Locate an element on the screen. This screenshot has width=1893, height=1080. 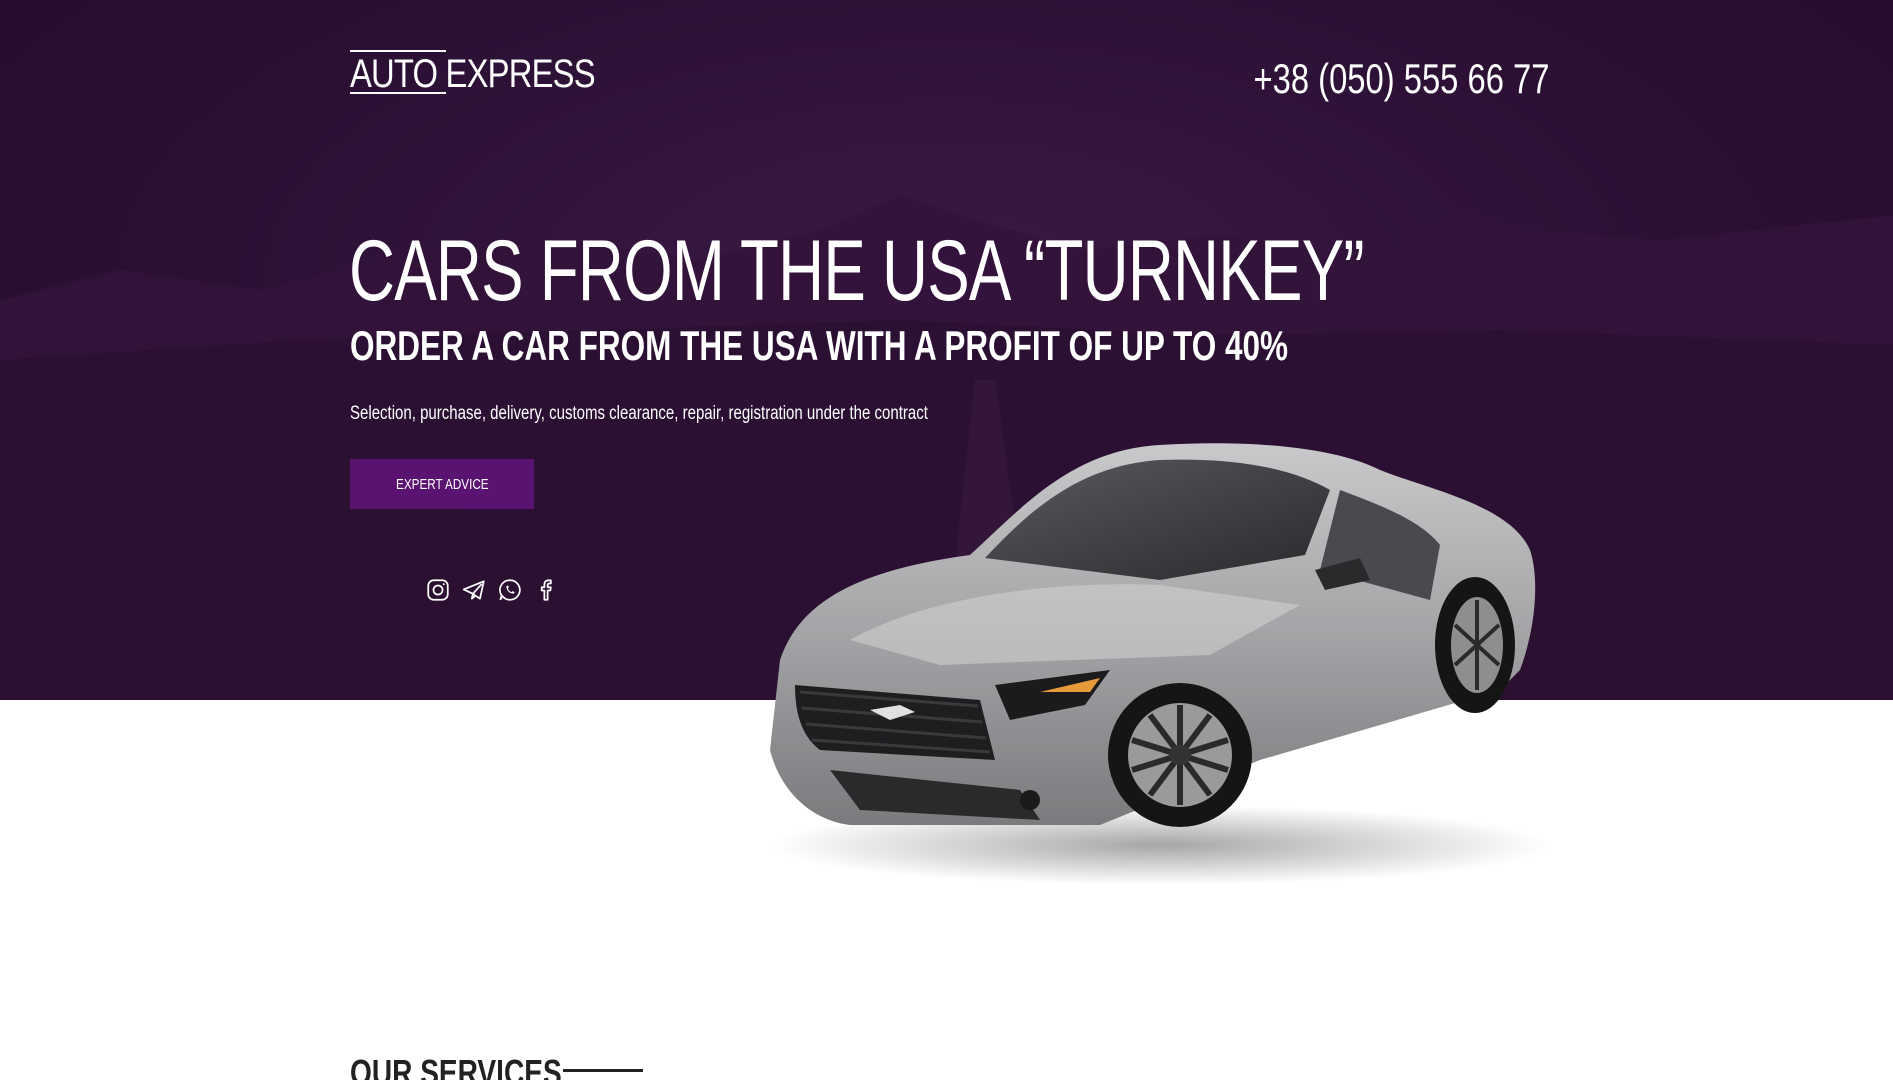
instagram-icon is located at coordinates (438, 590).